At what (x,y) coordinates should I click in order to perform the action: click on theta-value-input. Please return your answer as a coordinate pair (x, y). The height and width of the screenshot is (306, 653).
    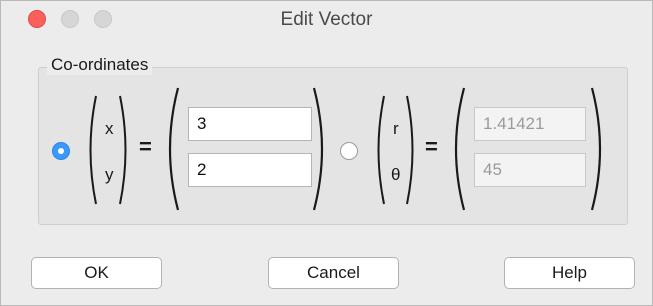
    Looking at the image, I should click on (530, 170).